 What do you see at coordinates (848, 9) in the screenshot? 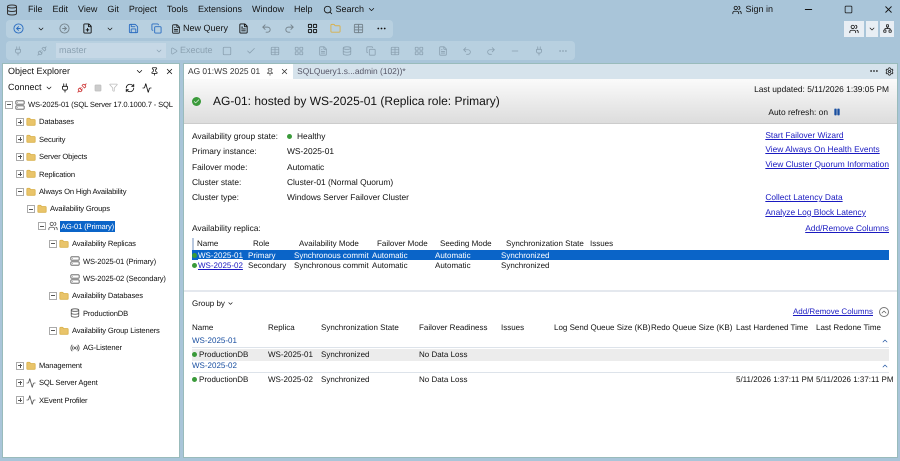
I see `maximize-icon` at bounding box center [848, 9].